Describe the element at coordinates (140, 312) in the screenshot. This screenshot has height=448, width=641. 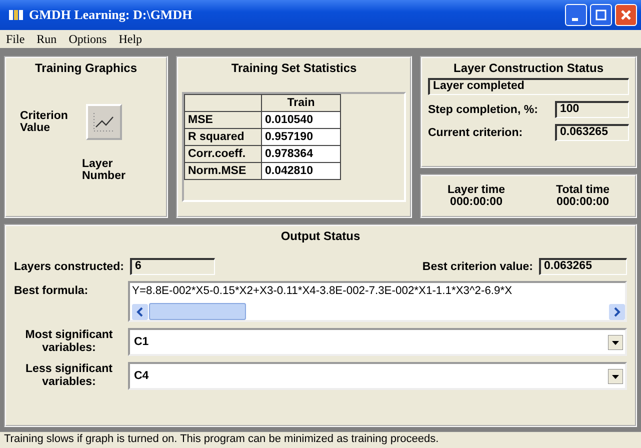
I see `scroll-left-icon` at that location.